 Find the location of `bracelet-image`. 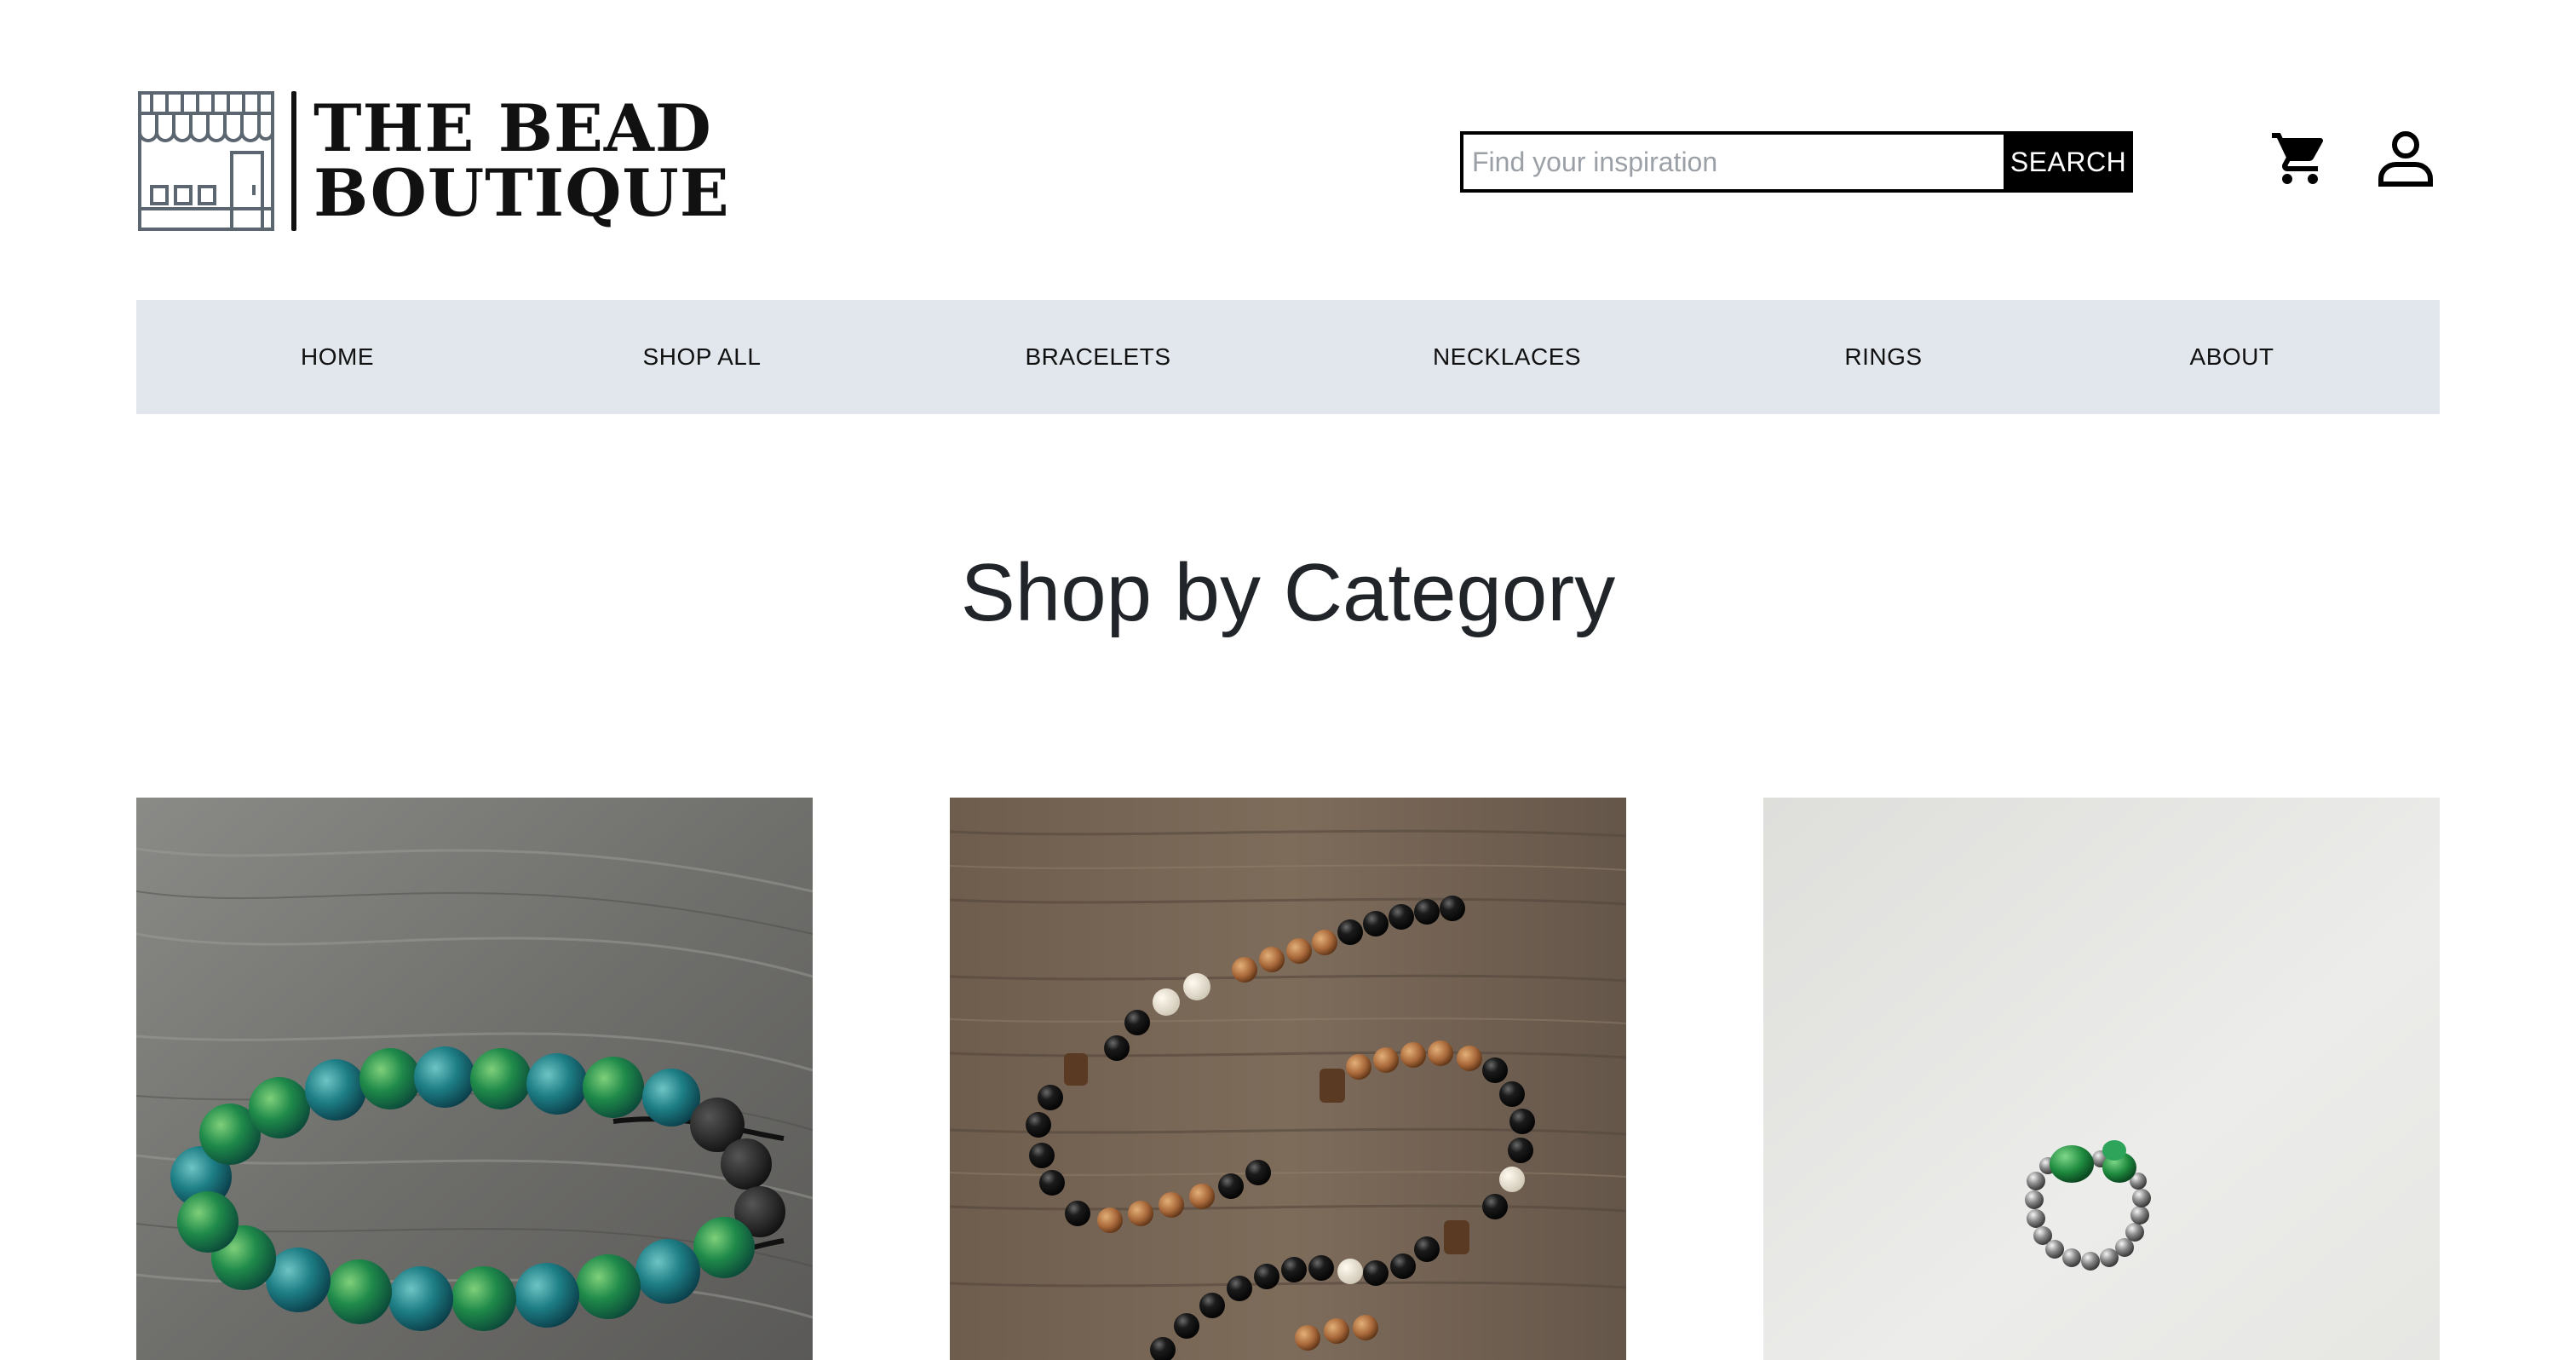

bracelet-image is located at coordinates (475, 1079).